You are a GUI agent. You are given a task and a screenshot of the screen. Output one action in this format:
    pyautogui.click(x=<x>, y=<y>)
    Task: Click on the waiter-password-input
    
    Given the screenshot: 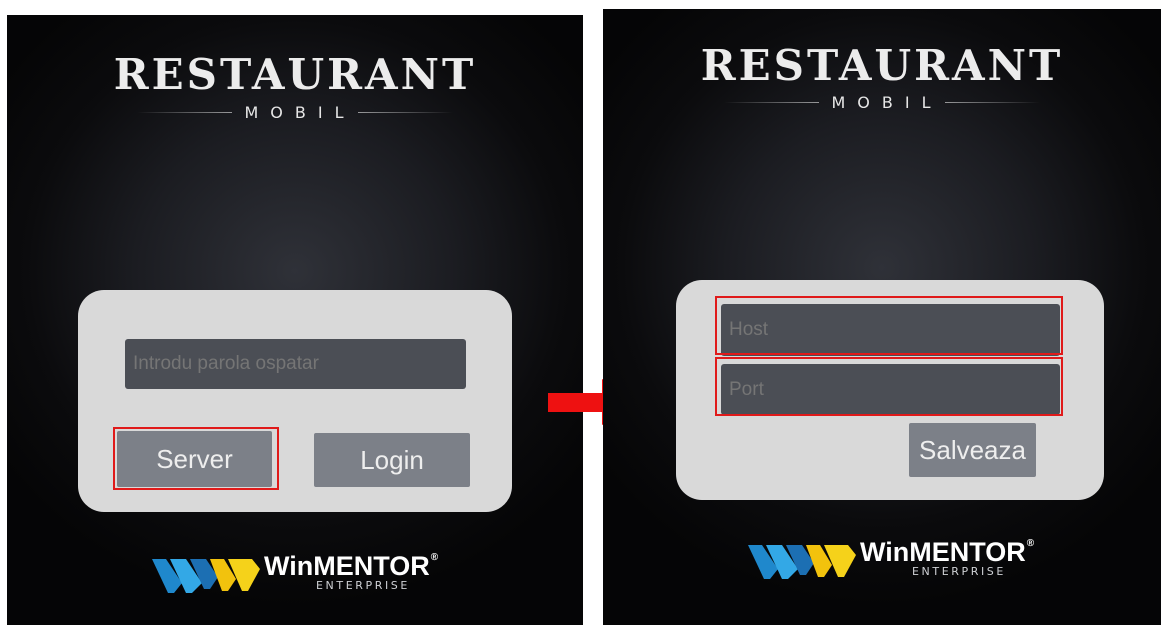 What is the action you would take?
    pyautogui.click(x=295, y=364)
    